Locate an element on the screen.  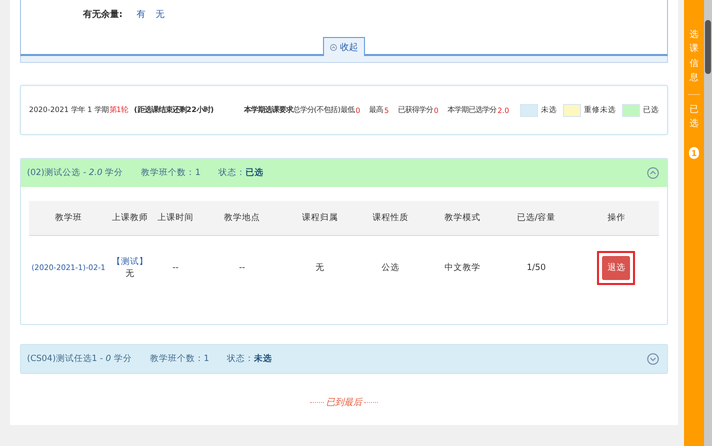
table-cell: 中文教学 is located at coordinates (462, 268).